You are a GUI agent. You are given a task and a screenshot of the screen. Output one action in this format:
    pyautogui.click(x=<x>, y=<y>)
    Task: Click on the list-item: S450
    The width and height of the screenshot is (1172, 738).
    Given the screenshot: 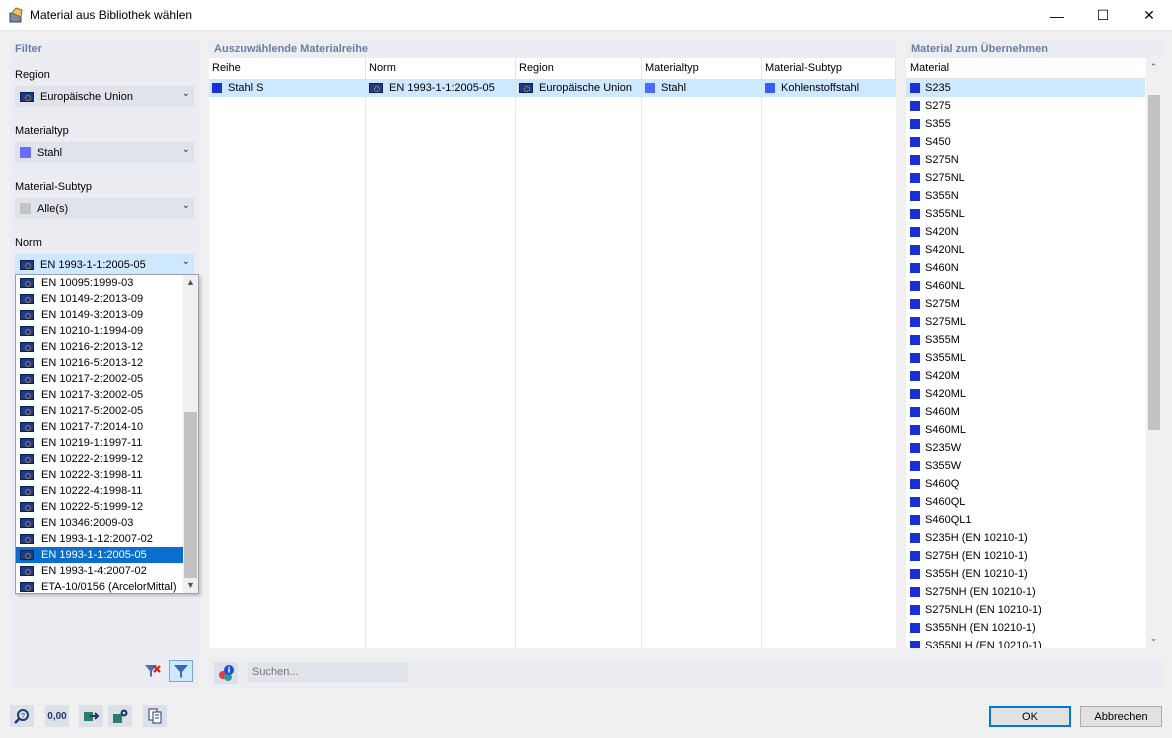 What is the action you would take?
    pyautogui.click(x=1025, y=142)
    